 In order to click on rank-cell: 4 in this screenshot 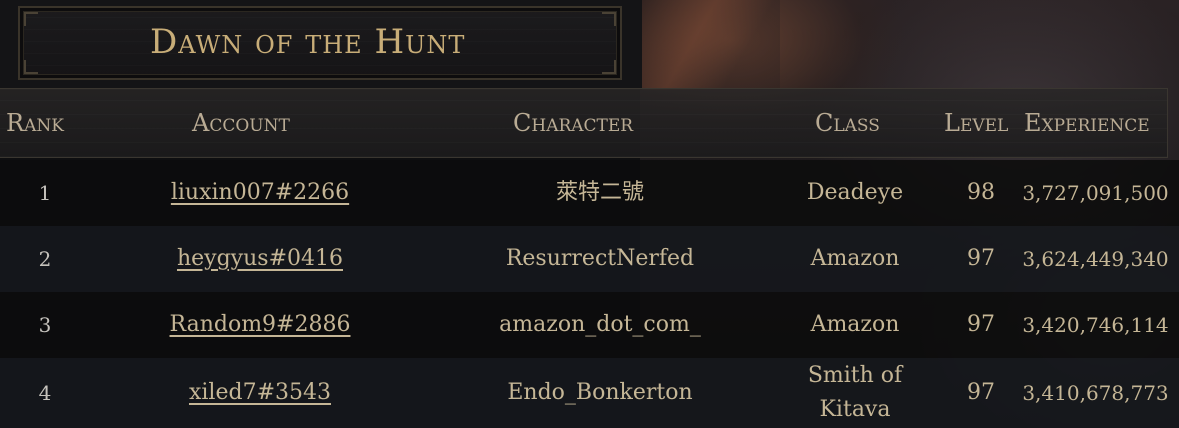, I will do `click(45, 393)`.